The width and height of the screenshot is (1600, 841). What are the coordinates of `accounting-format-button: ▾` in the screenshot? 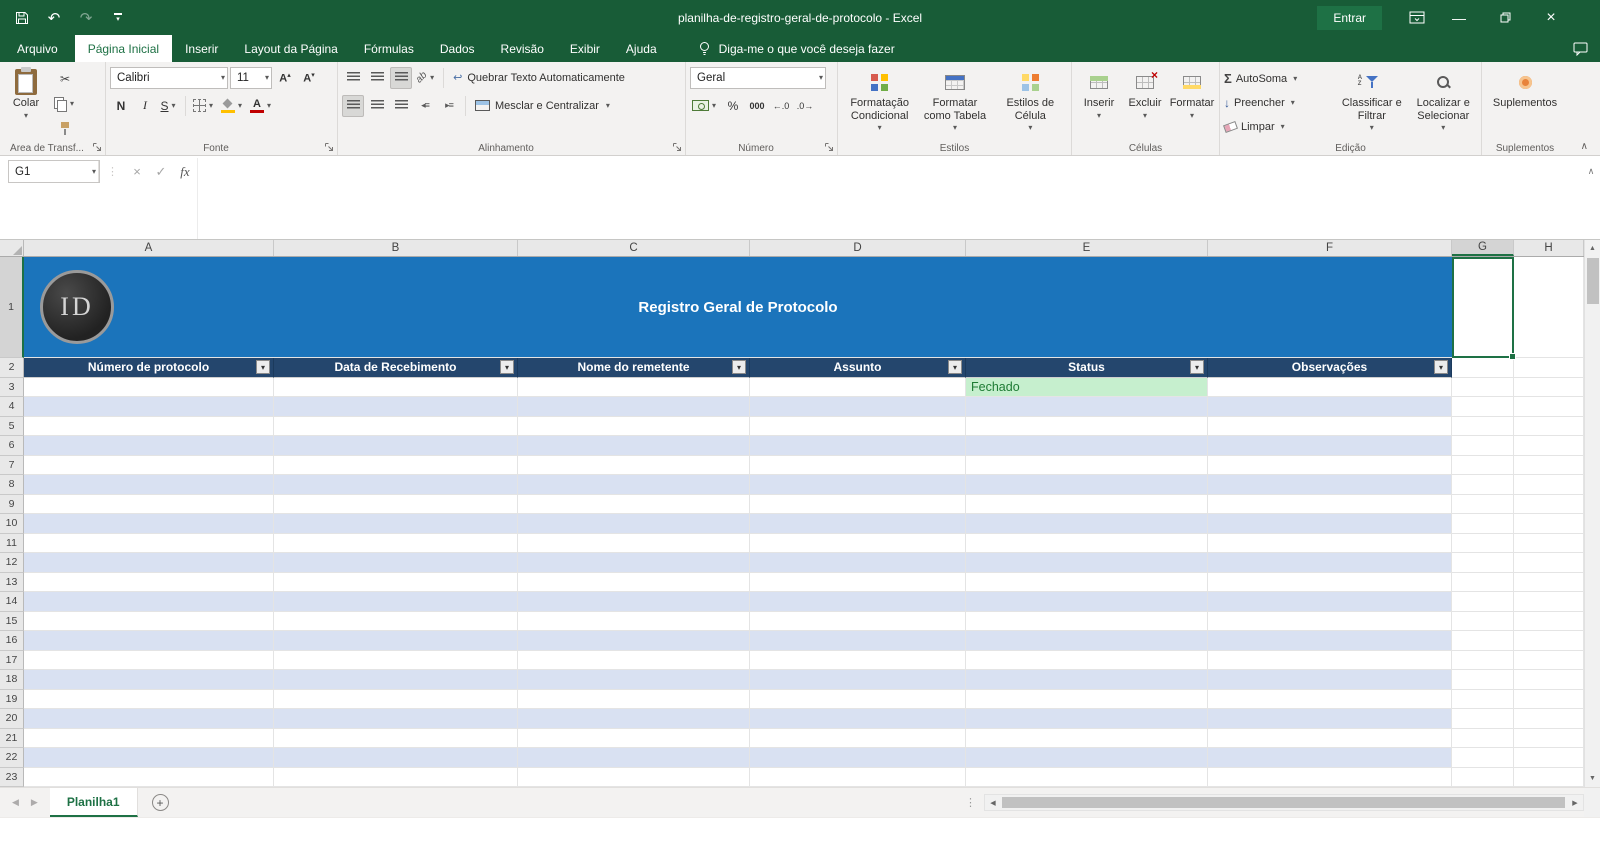 It's located at (705, 106).